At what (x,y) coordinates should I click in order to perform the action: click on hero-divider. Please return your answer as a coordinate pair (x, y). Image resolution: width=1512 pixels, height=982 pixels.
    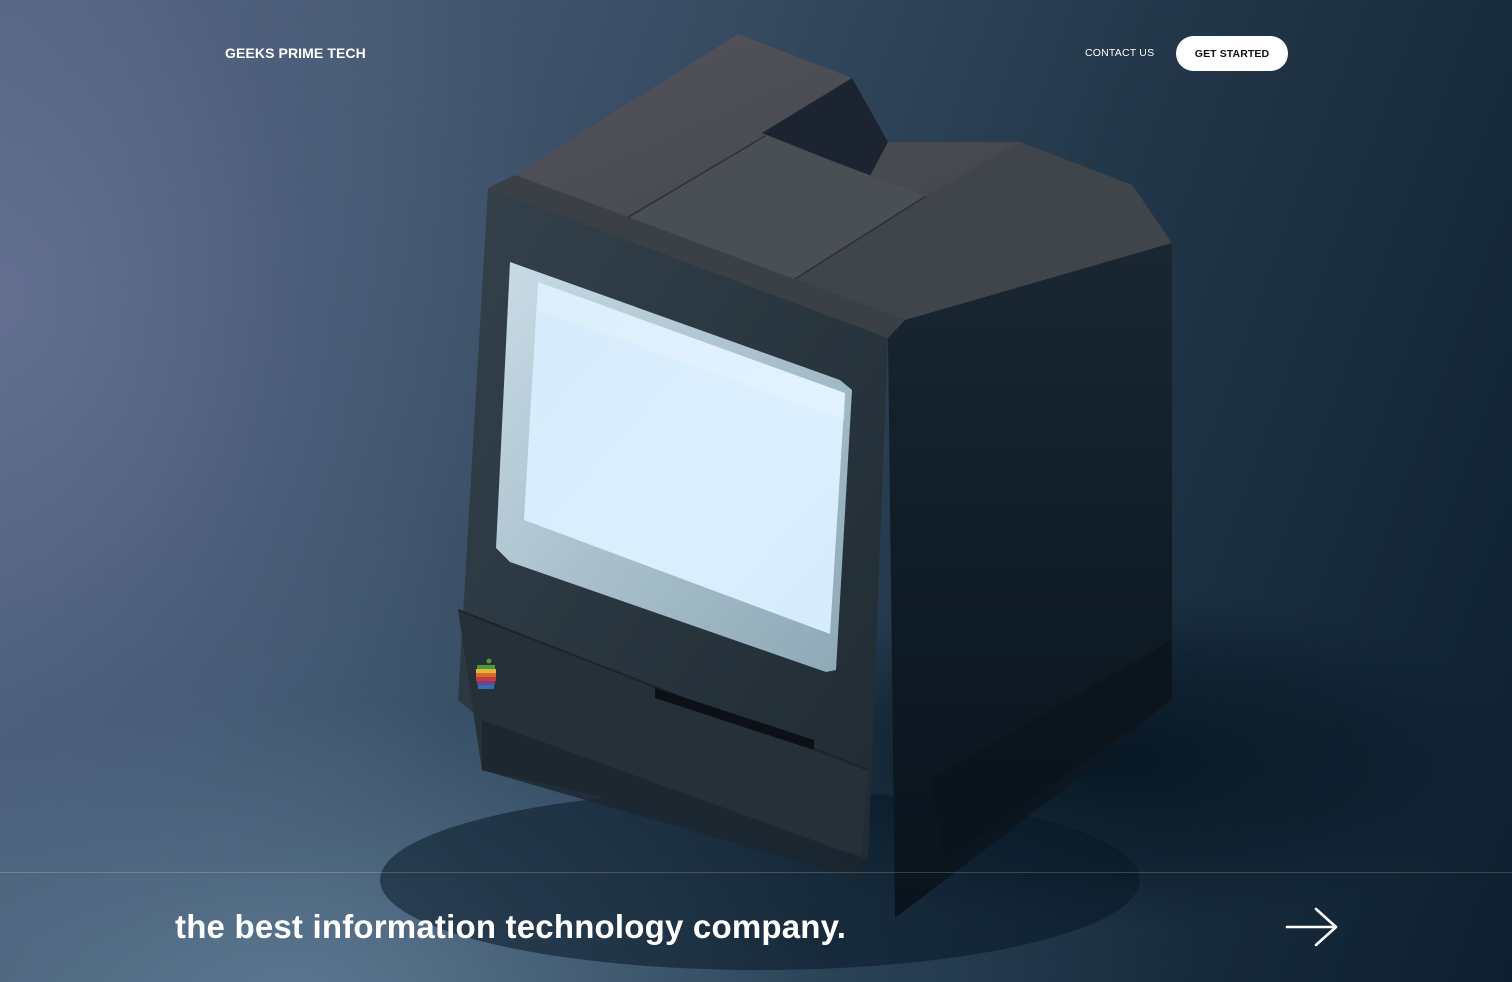
    Looking at the image, I should click on (756, 872).